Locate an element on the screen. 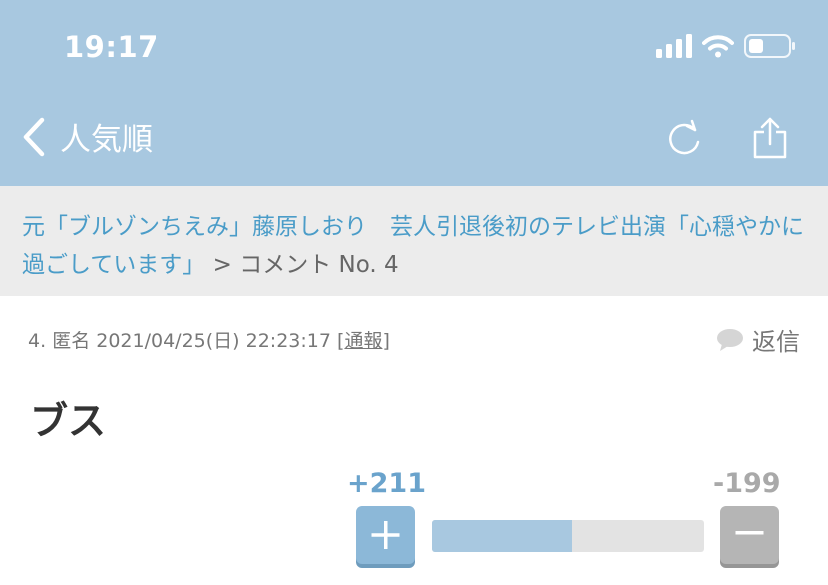  back-button: 人気順 is located at coordinates (87, 136).